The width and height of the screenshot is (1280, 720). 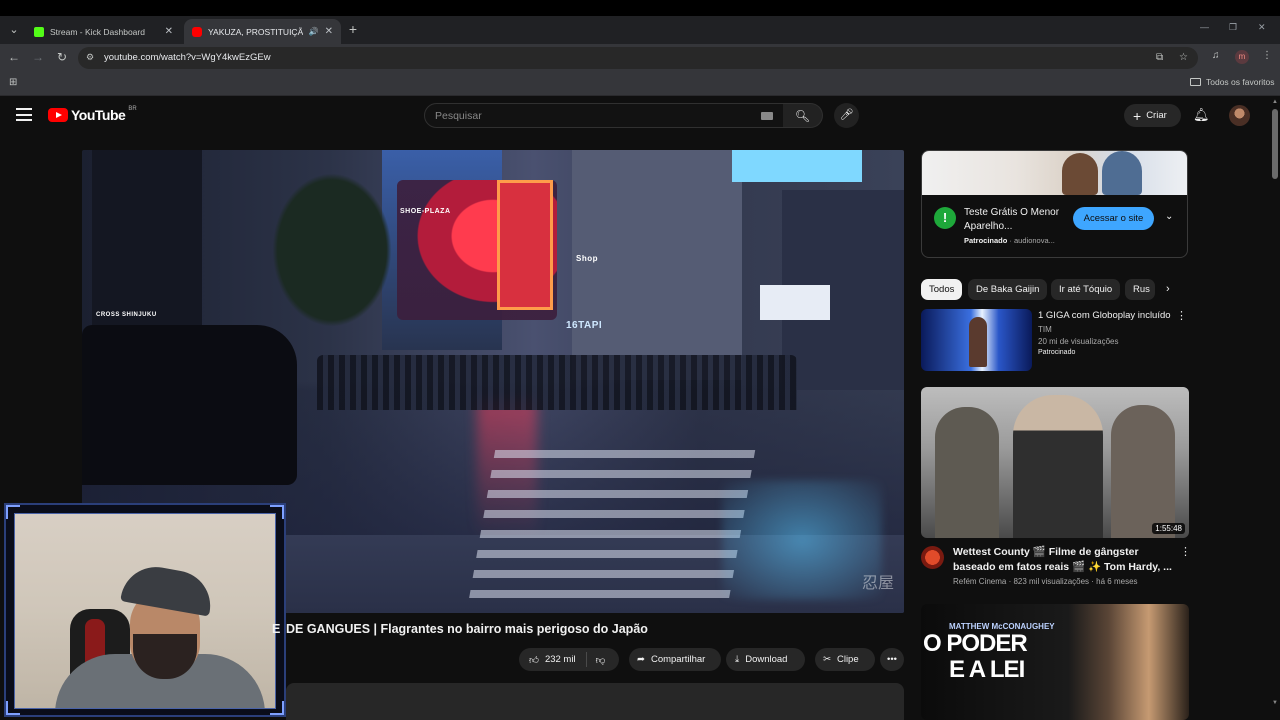 I want to click on back-arrow-icon: ←, so click(x=14, y=57).